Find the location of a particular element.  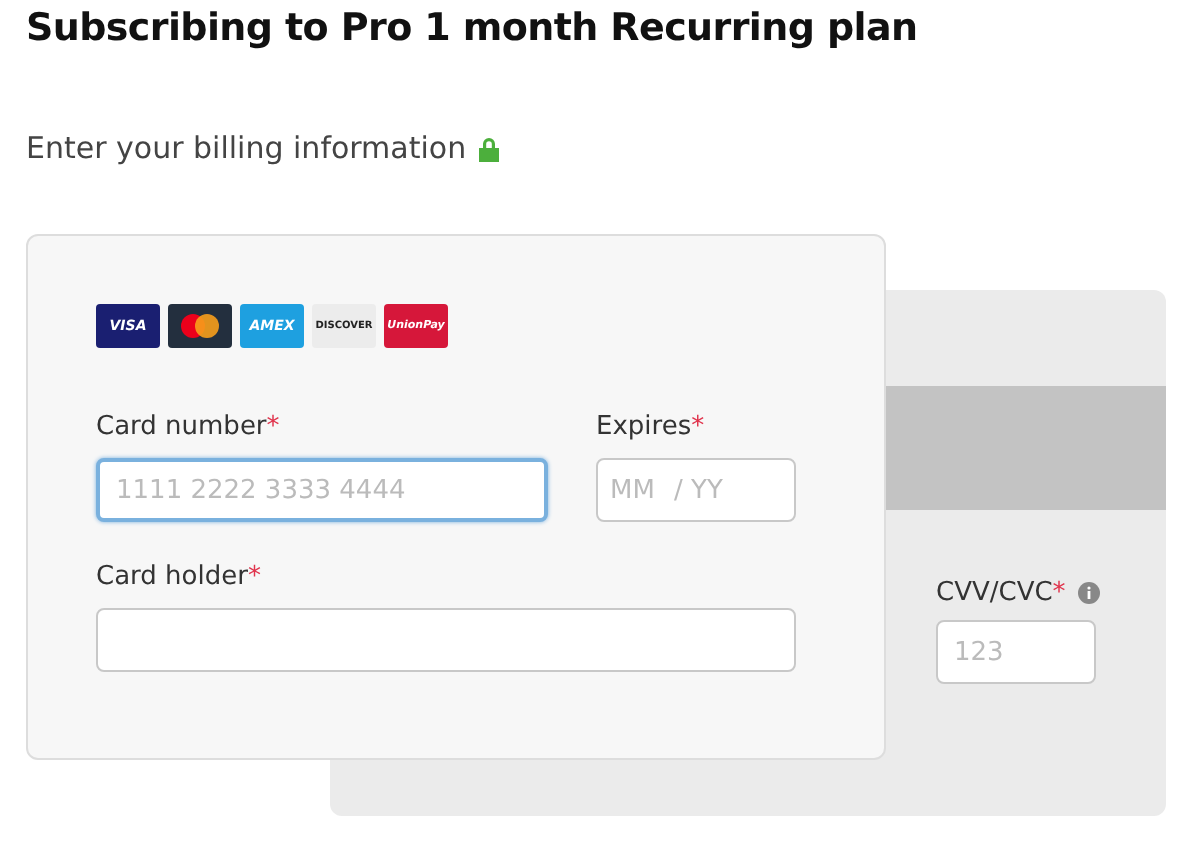

info-icon is located at coordinates (1088, 593).